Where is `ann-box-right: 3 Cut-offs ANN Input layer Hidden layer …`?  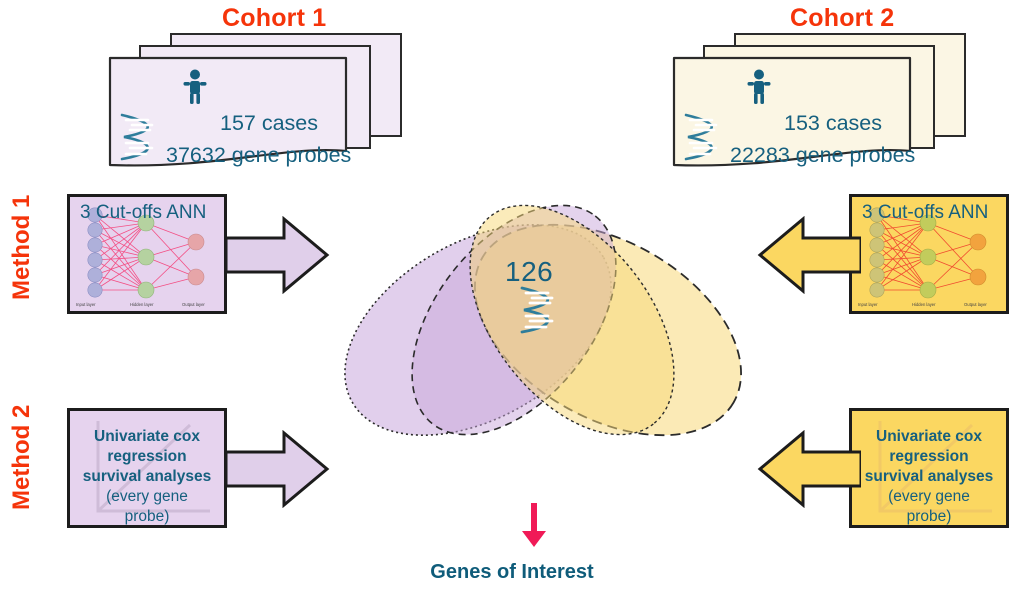
ann-box-right: 3 Cut-offs ANN Input layer Hidden layer … is located at coordinates (929, 254).